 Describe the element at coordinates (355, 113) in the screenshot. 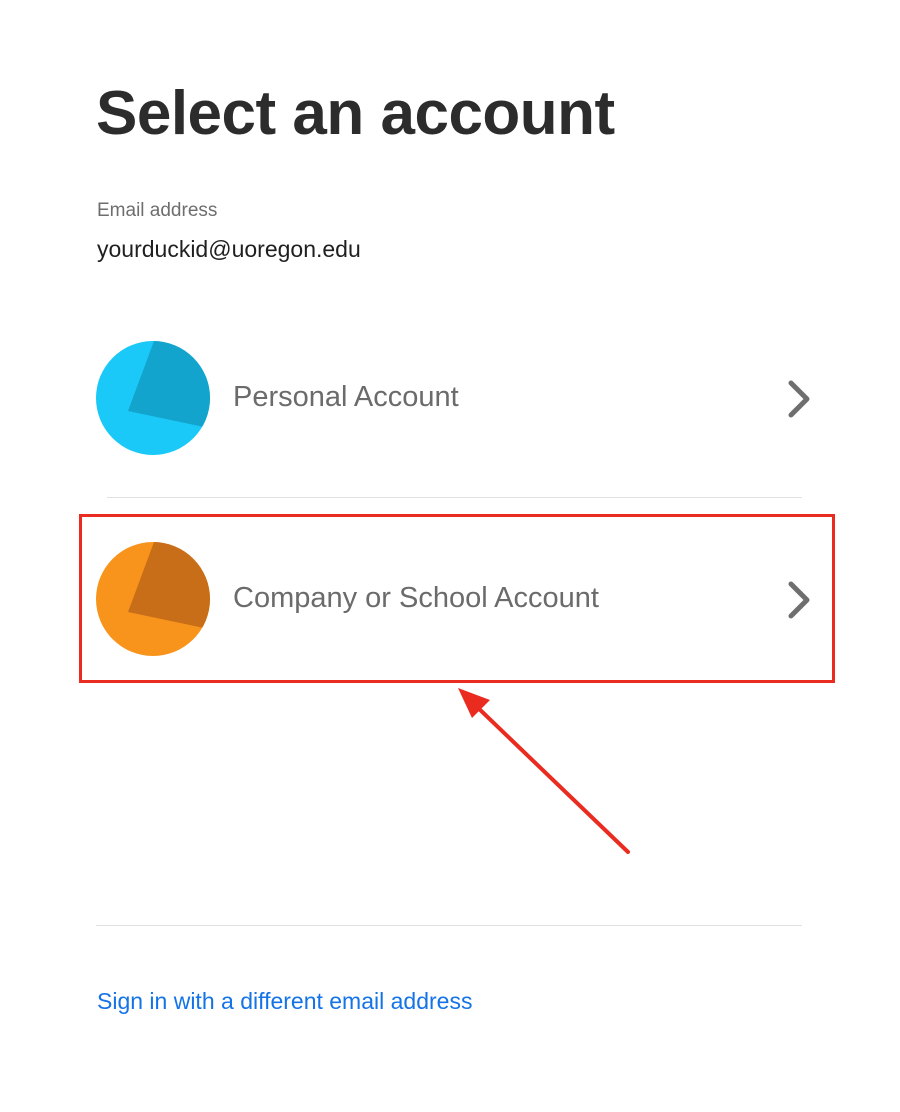

I see `page-title: Select an account` at that location.